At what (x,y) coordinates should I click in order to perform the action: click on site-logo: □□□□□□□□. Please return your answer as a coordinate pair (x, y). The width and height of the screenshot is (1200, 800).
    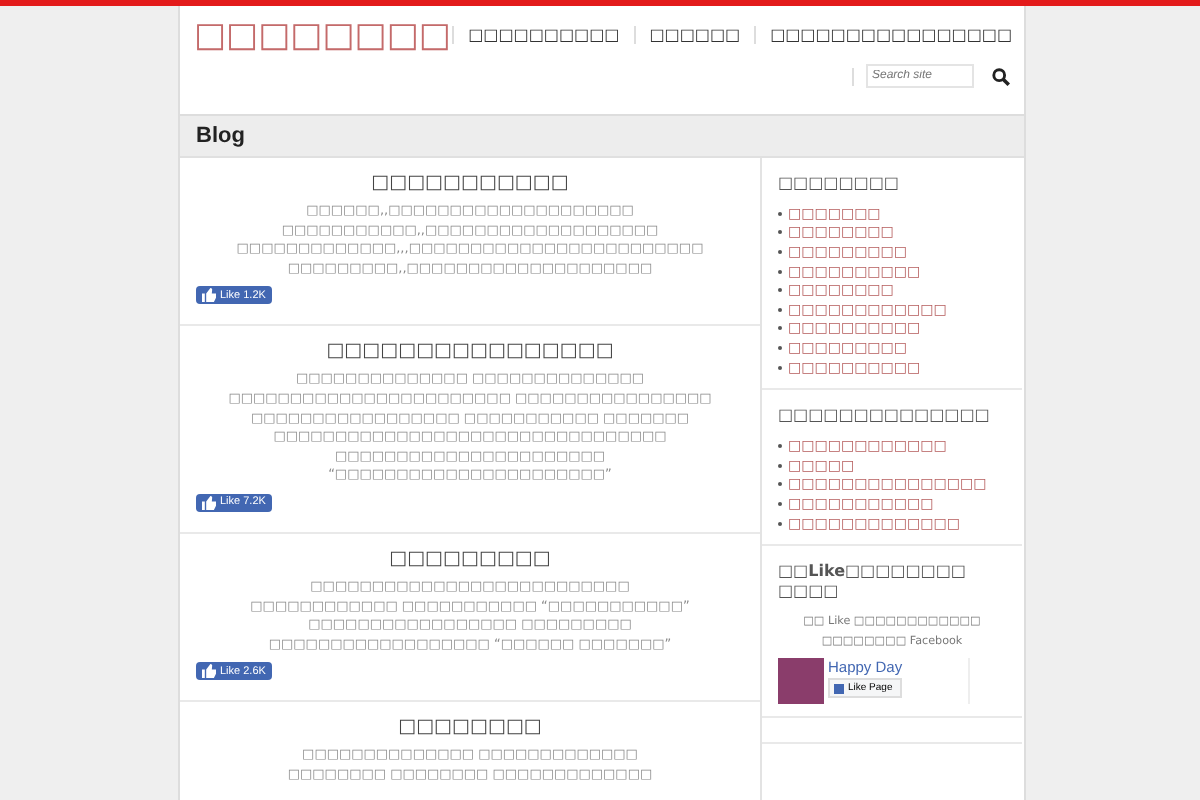
    Looking at the image, I should click on (322, 65).